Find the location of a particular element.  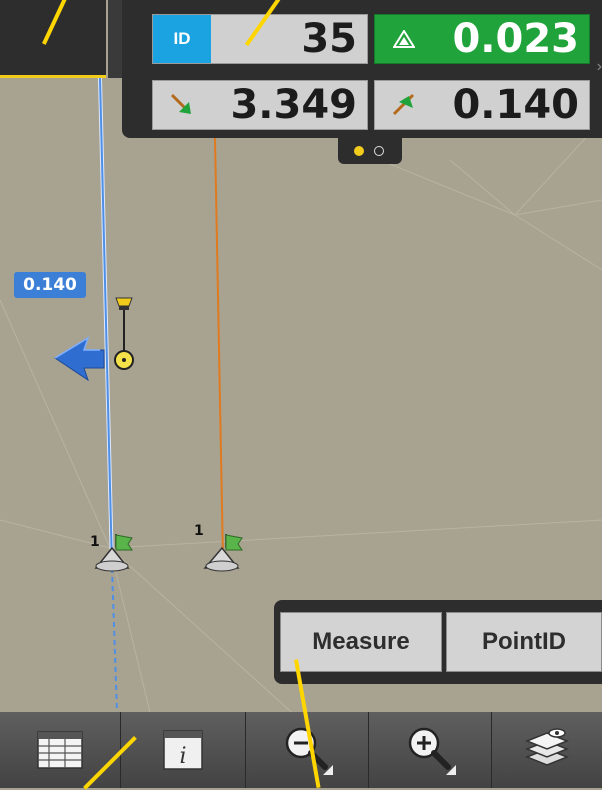

measure-button: Measure is located at coordinates (361, 642).